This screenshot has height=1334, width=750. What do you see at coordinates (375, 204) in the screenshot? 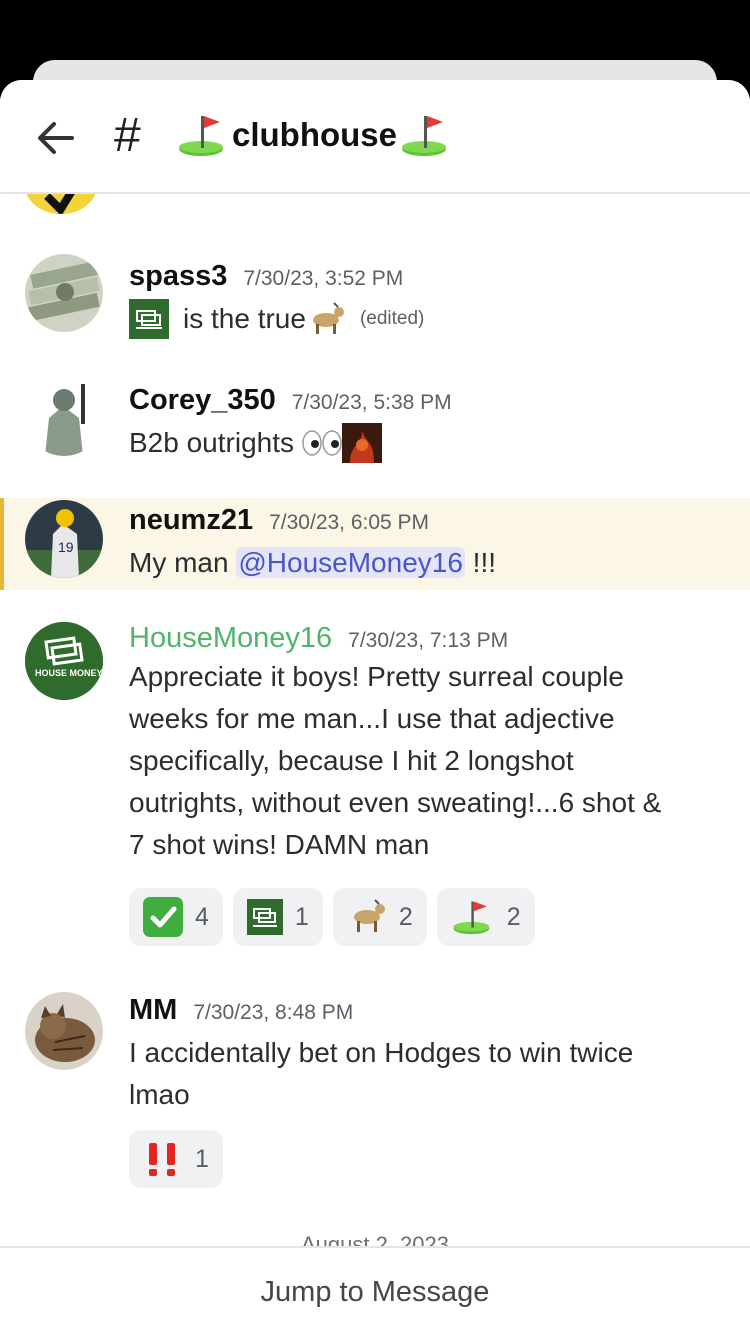
I see `message-partial: Great work` at bounding box center [375, 204].